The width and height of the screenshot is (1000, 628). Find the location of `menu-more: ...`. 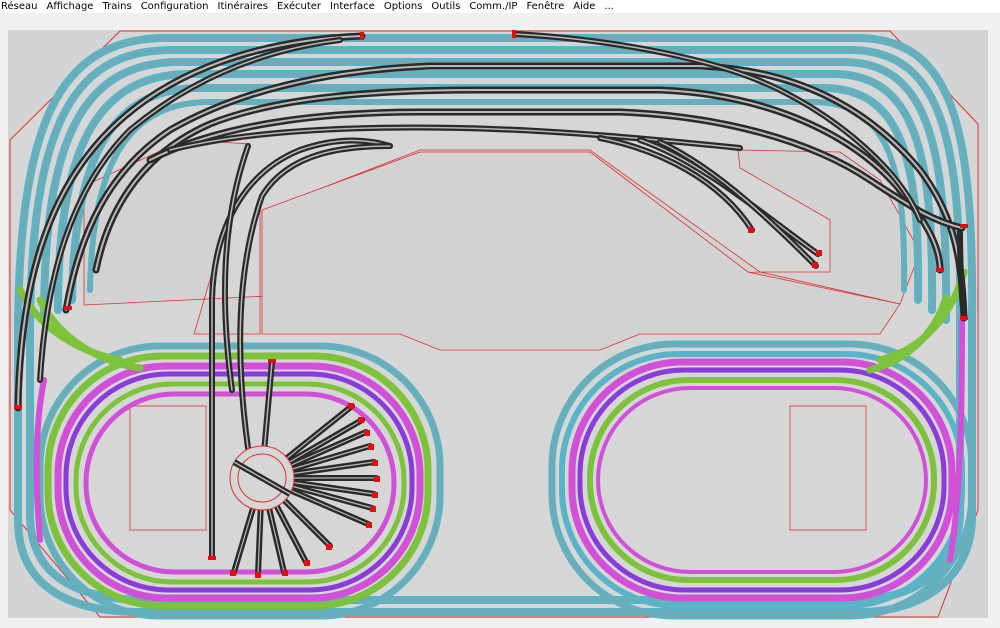

menu-more: ... is located at coordinates (609, 6).